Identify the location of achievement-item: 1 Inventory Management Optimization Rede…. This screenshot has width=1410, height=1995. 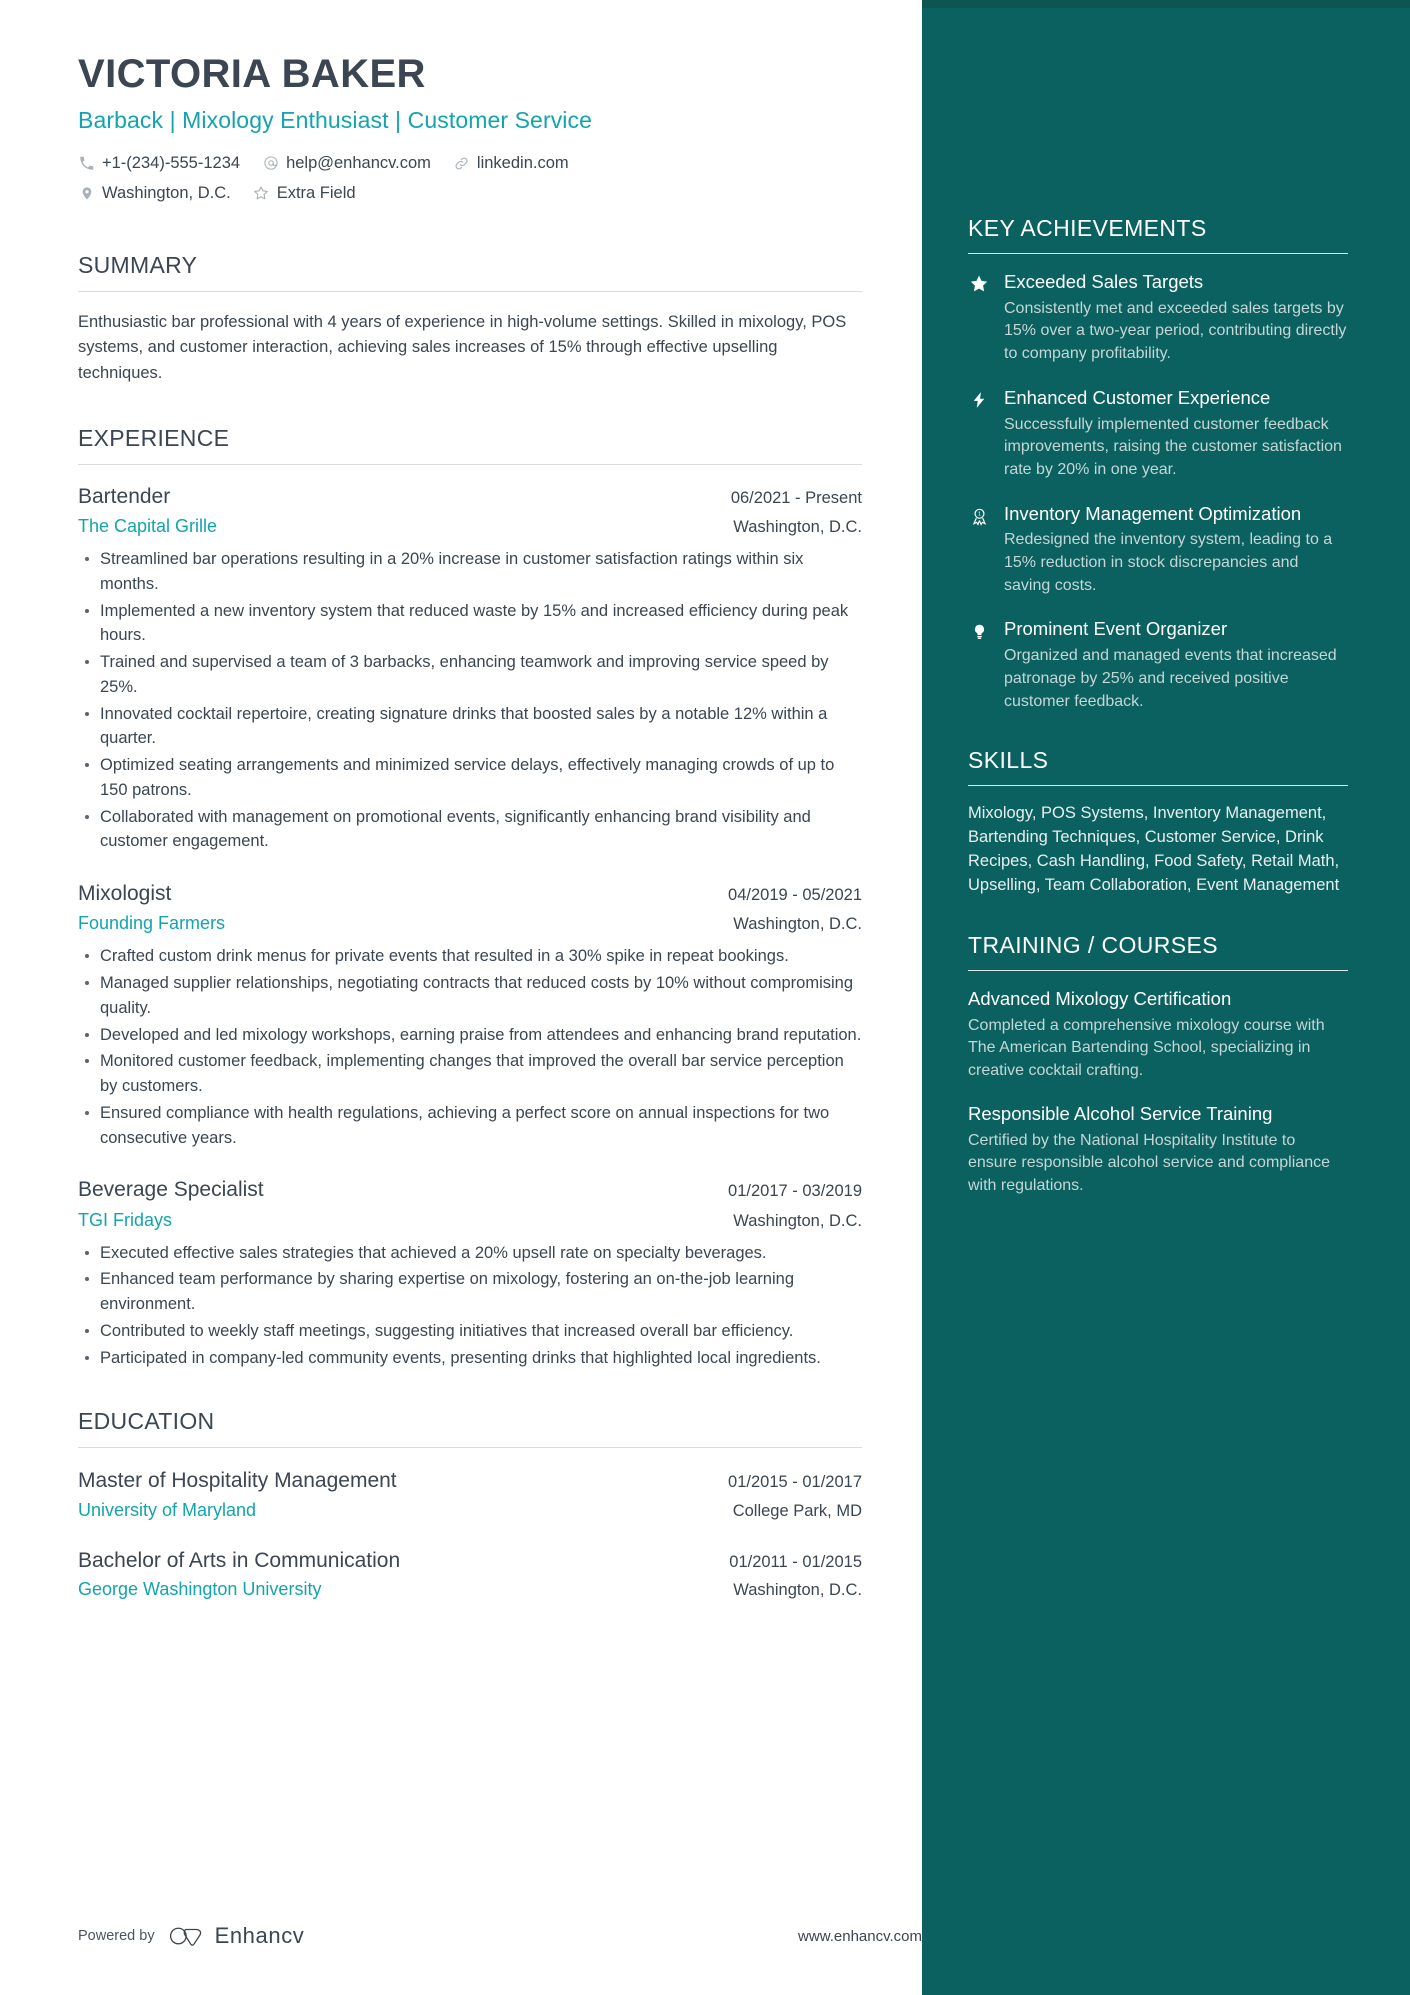
(1158, 550).